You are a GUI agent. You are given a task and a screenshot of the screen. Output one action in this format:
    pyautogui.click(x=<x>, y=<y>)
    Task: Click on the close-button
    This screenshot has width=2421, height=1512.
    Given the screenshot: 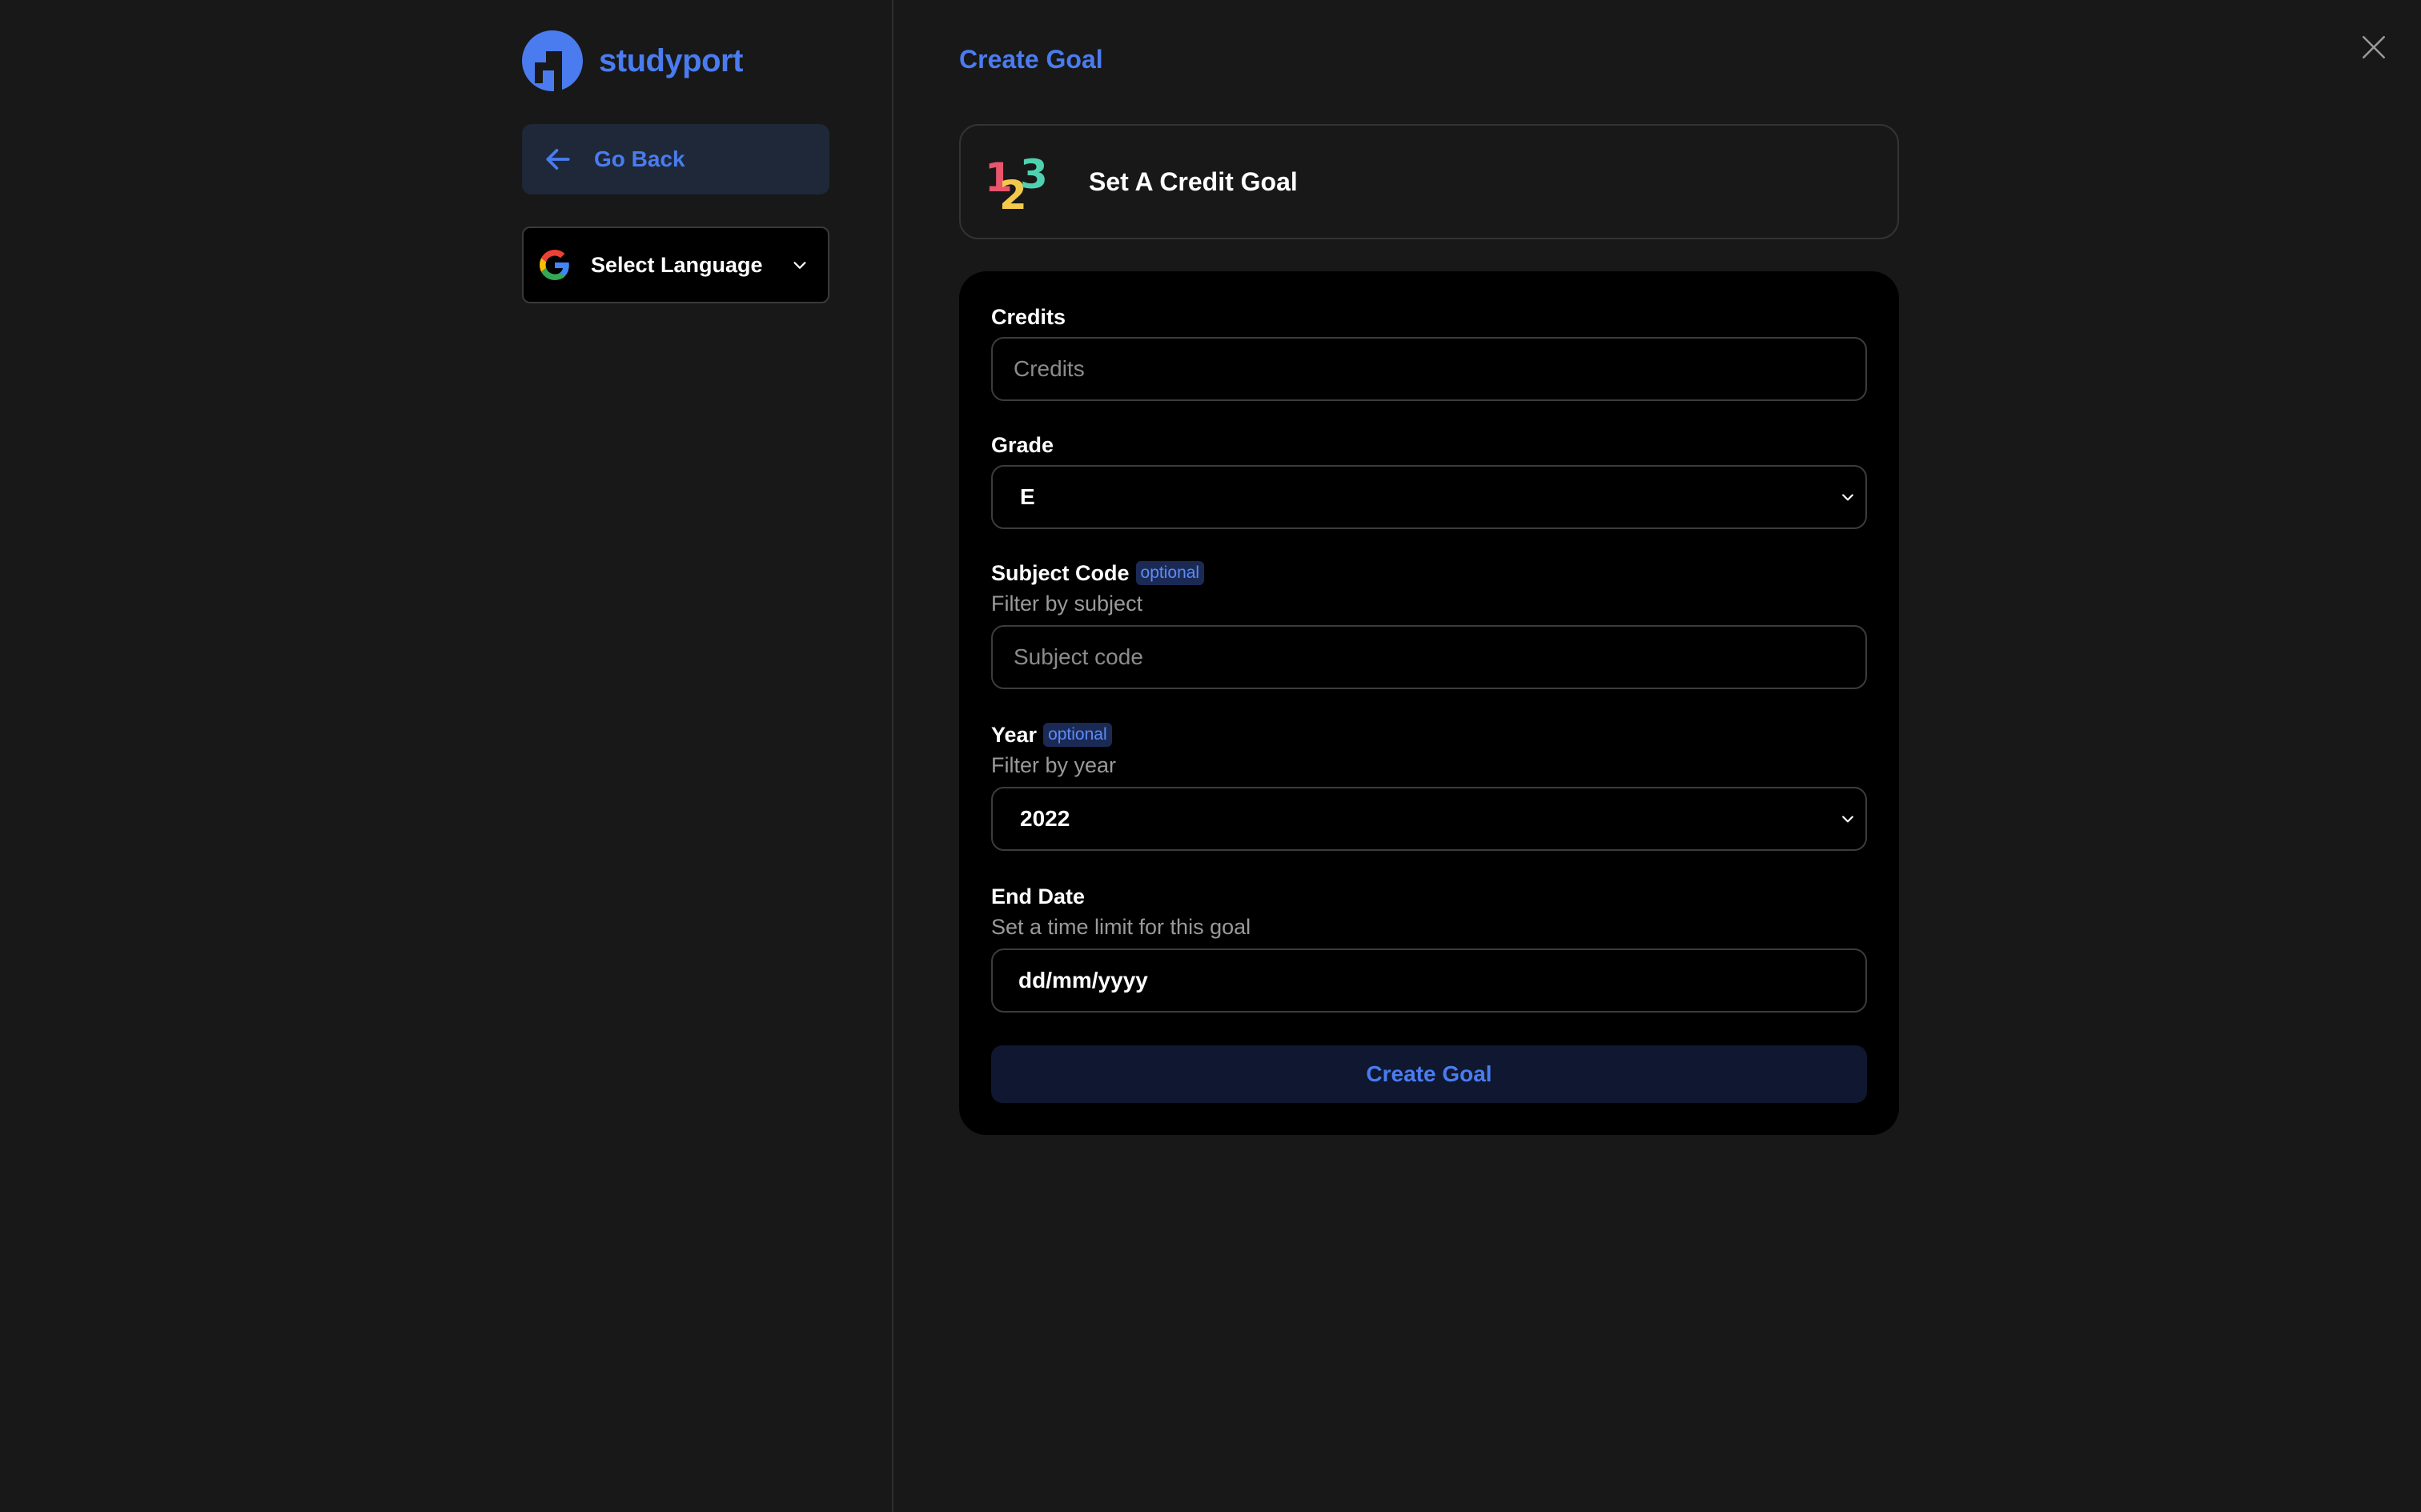 What is the action you would take?
    pyautogui.click(x=2373, y=47)
    